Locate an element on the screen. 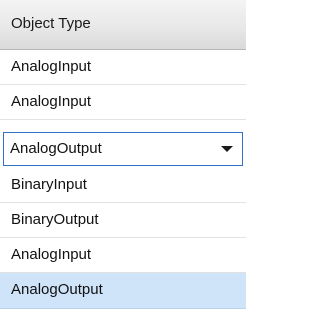 This screenshot has width=320, height=325. table-row: BinaryOutput is located at coordinates (123, 220).